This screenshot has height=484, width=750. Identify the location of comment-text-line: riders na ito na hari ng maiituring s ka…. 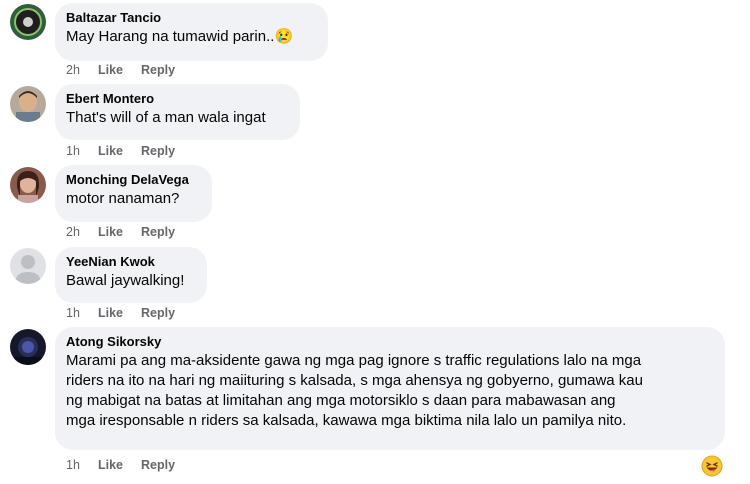
(354, 380).